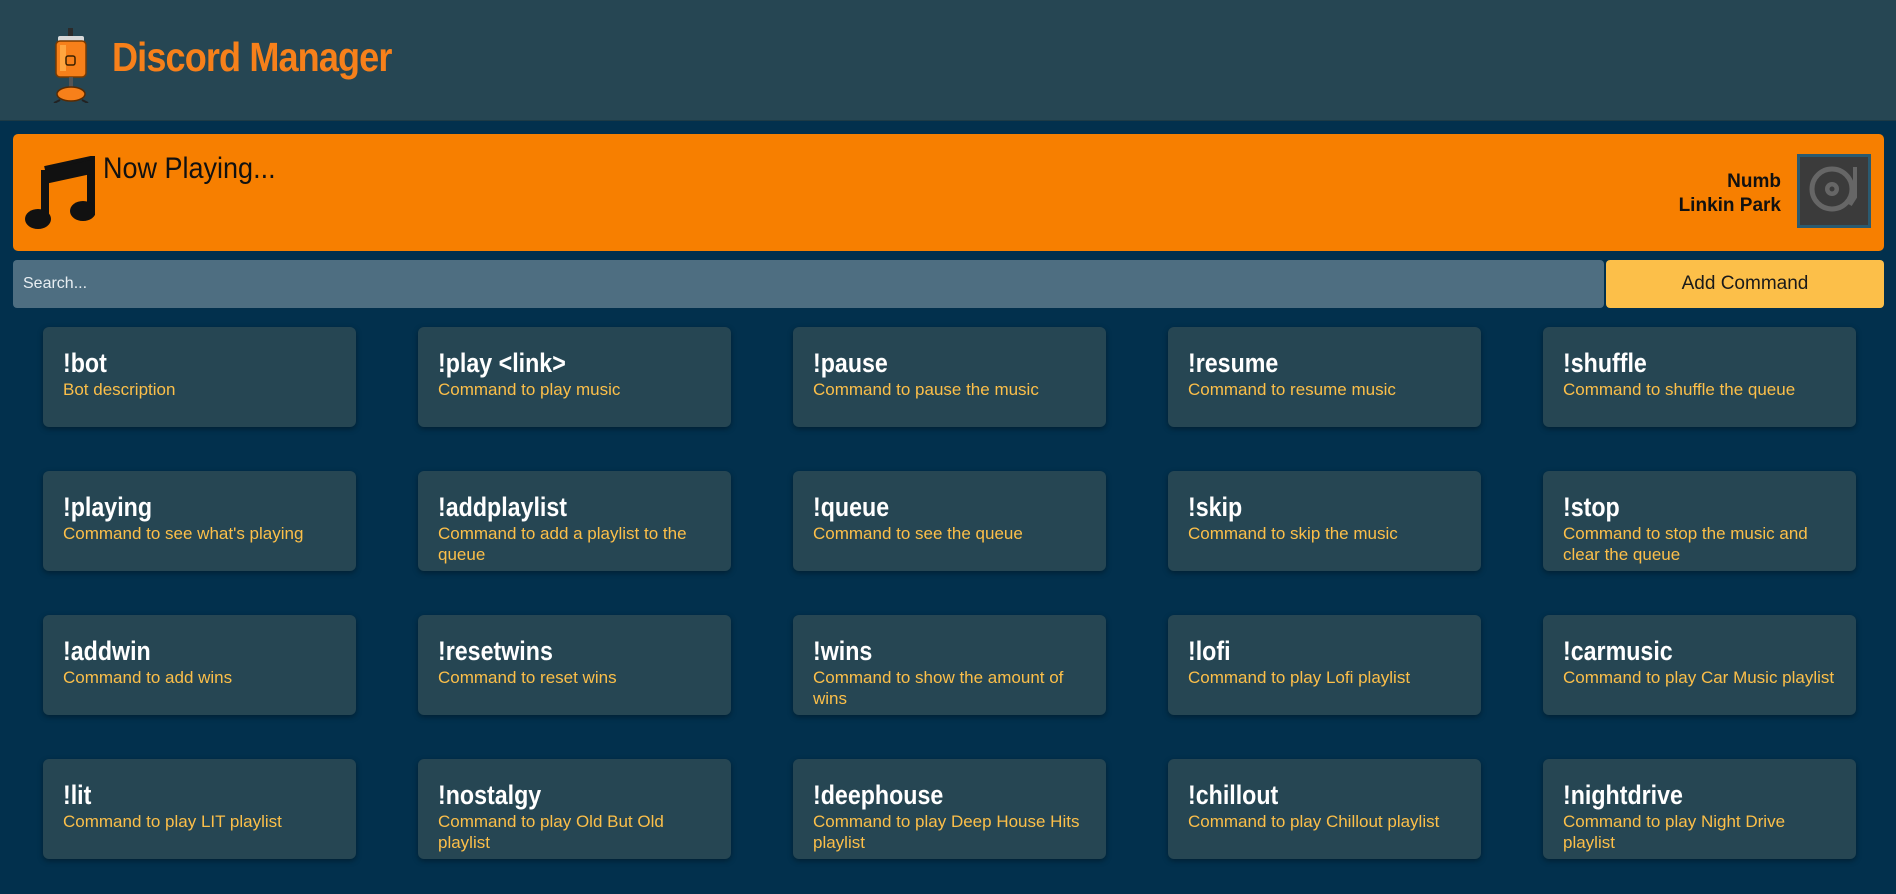  Describe the element at coordinates (1215, 507) in the screenshot. I see `command-name: !skip` at that location.